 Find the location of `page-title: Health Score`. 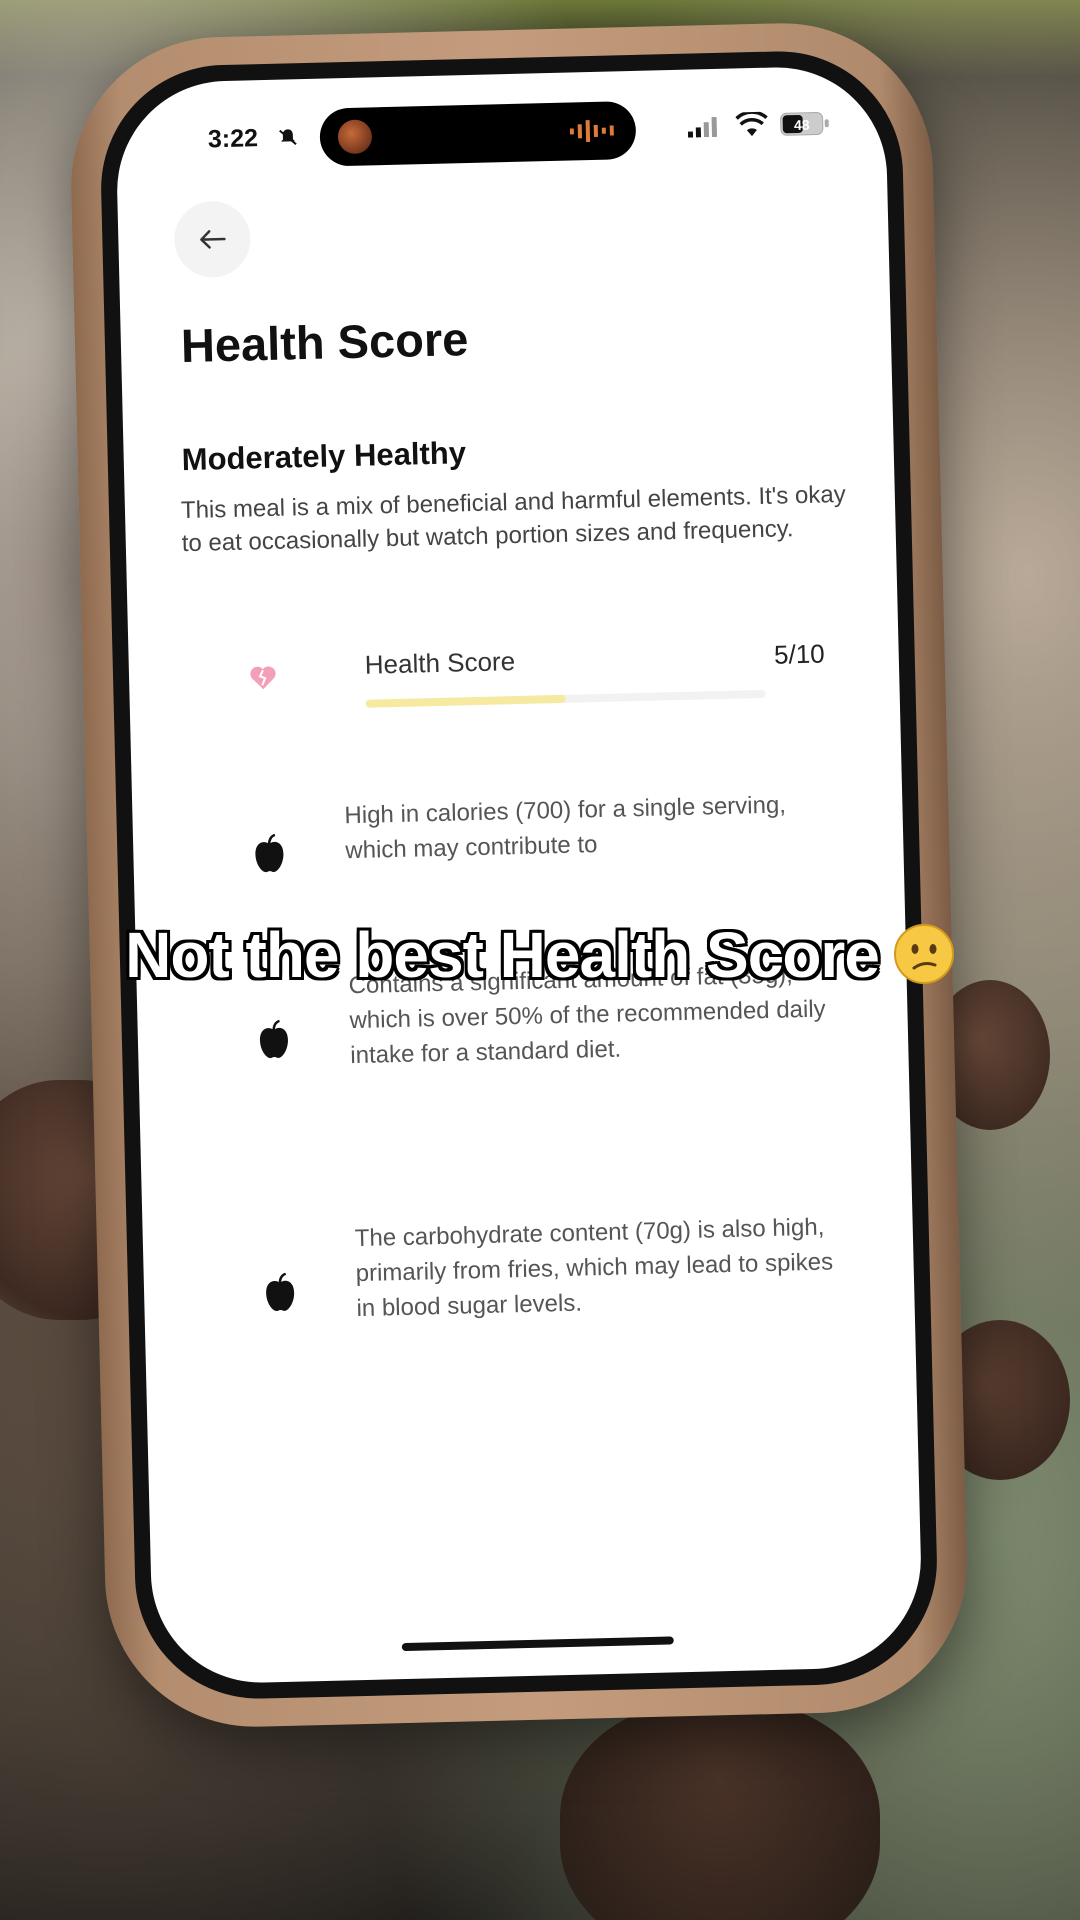

page-title: Health Score is located at coordinates (324, 342).